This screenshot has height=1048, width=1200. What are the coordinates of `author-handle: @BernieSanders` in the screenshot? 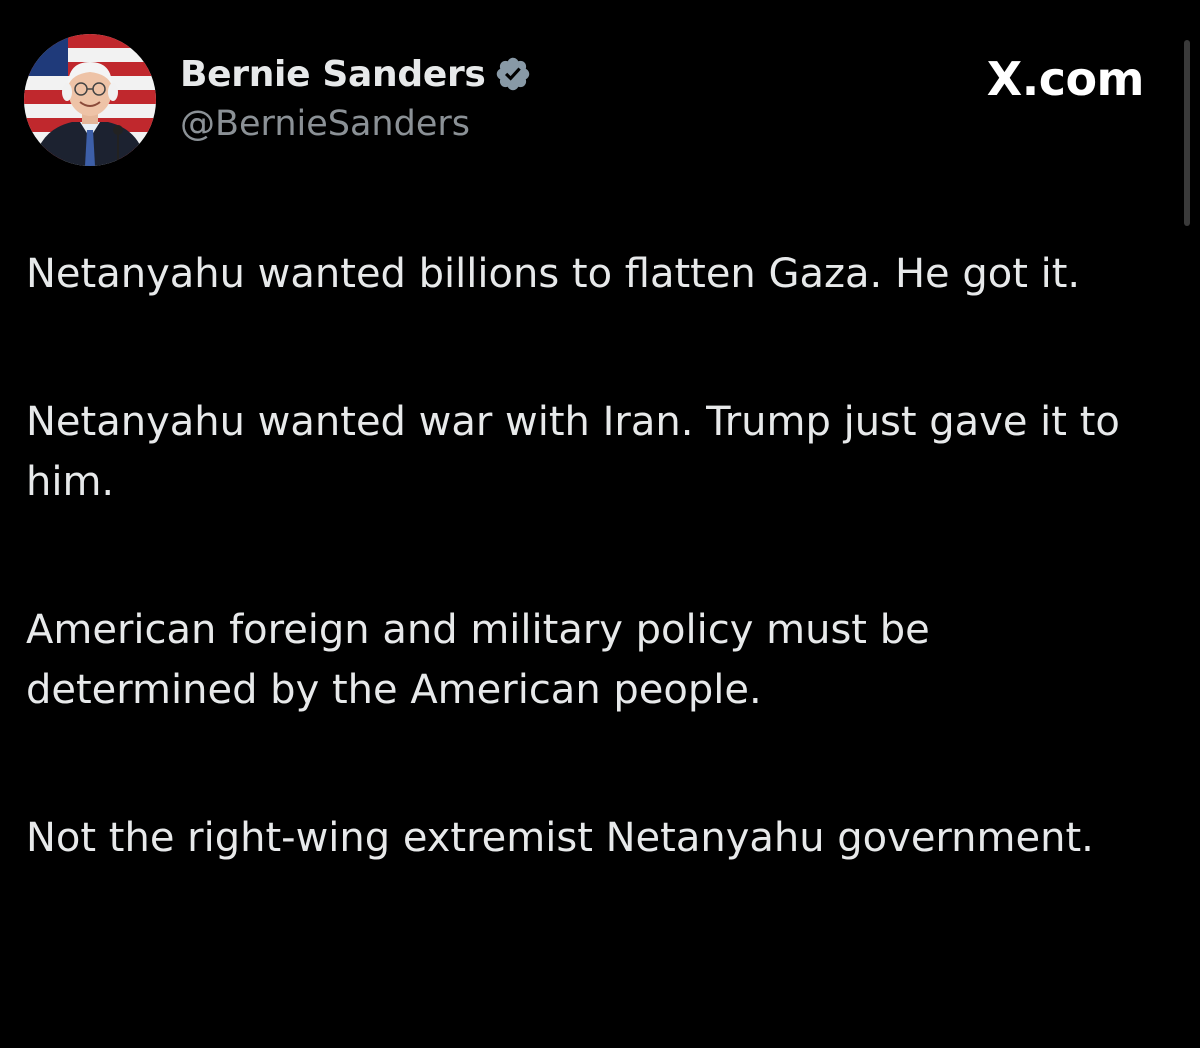 It's located at (356, 124).